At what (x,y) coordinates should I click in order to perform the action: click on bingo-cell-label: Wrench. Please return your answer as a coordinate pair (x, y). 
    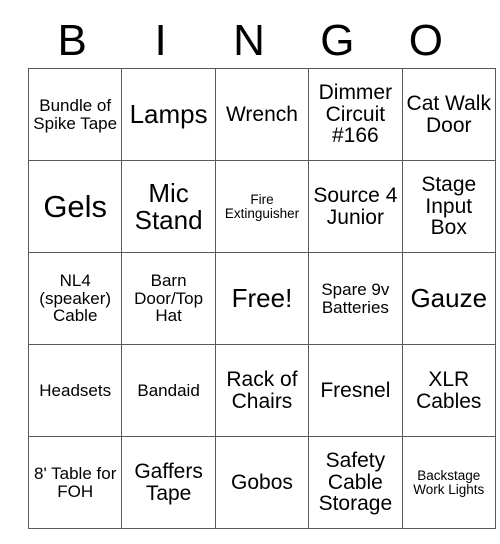
    Looking at the image, I should click on (261, 114).